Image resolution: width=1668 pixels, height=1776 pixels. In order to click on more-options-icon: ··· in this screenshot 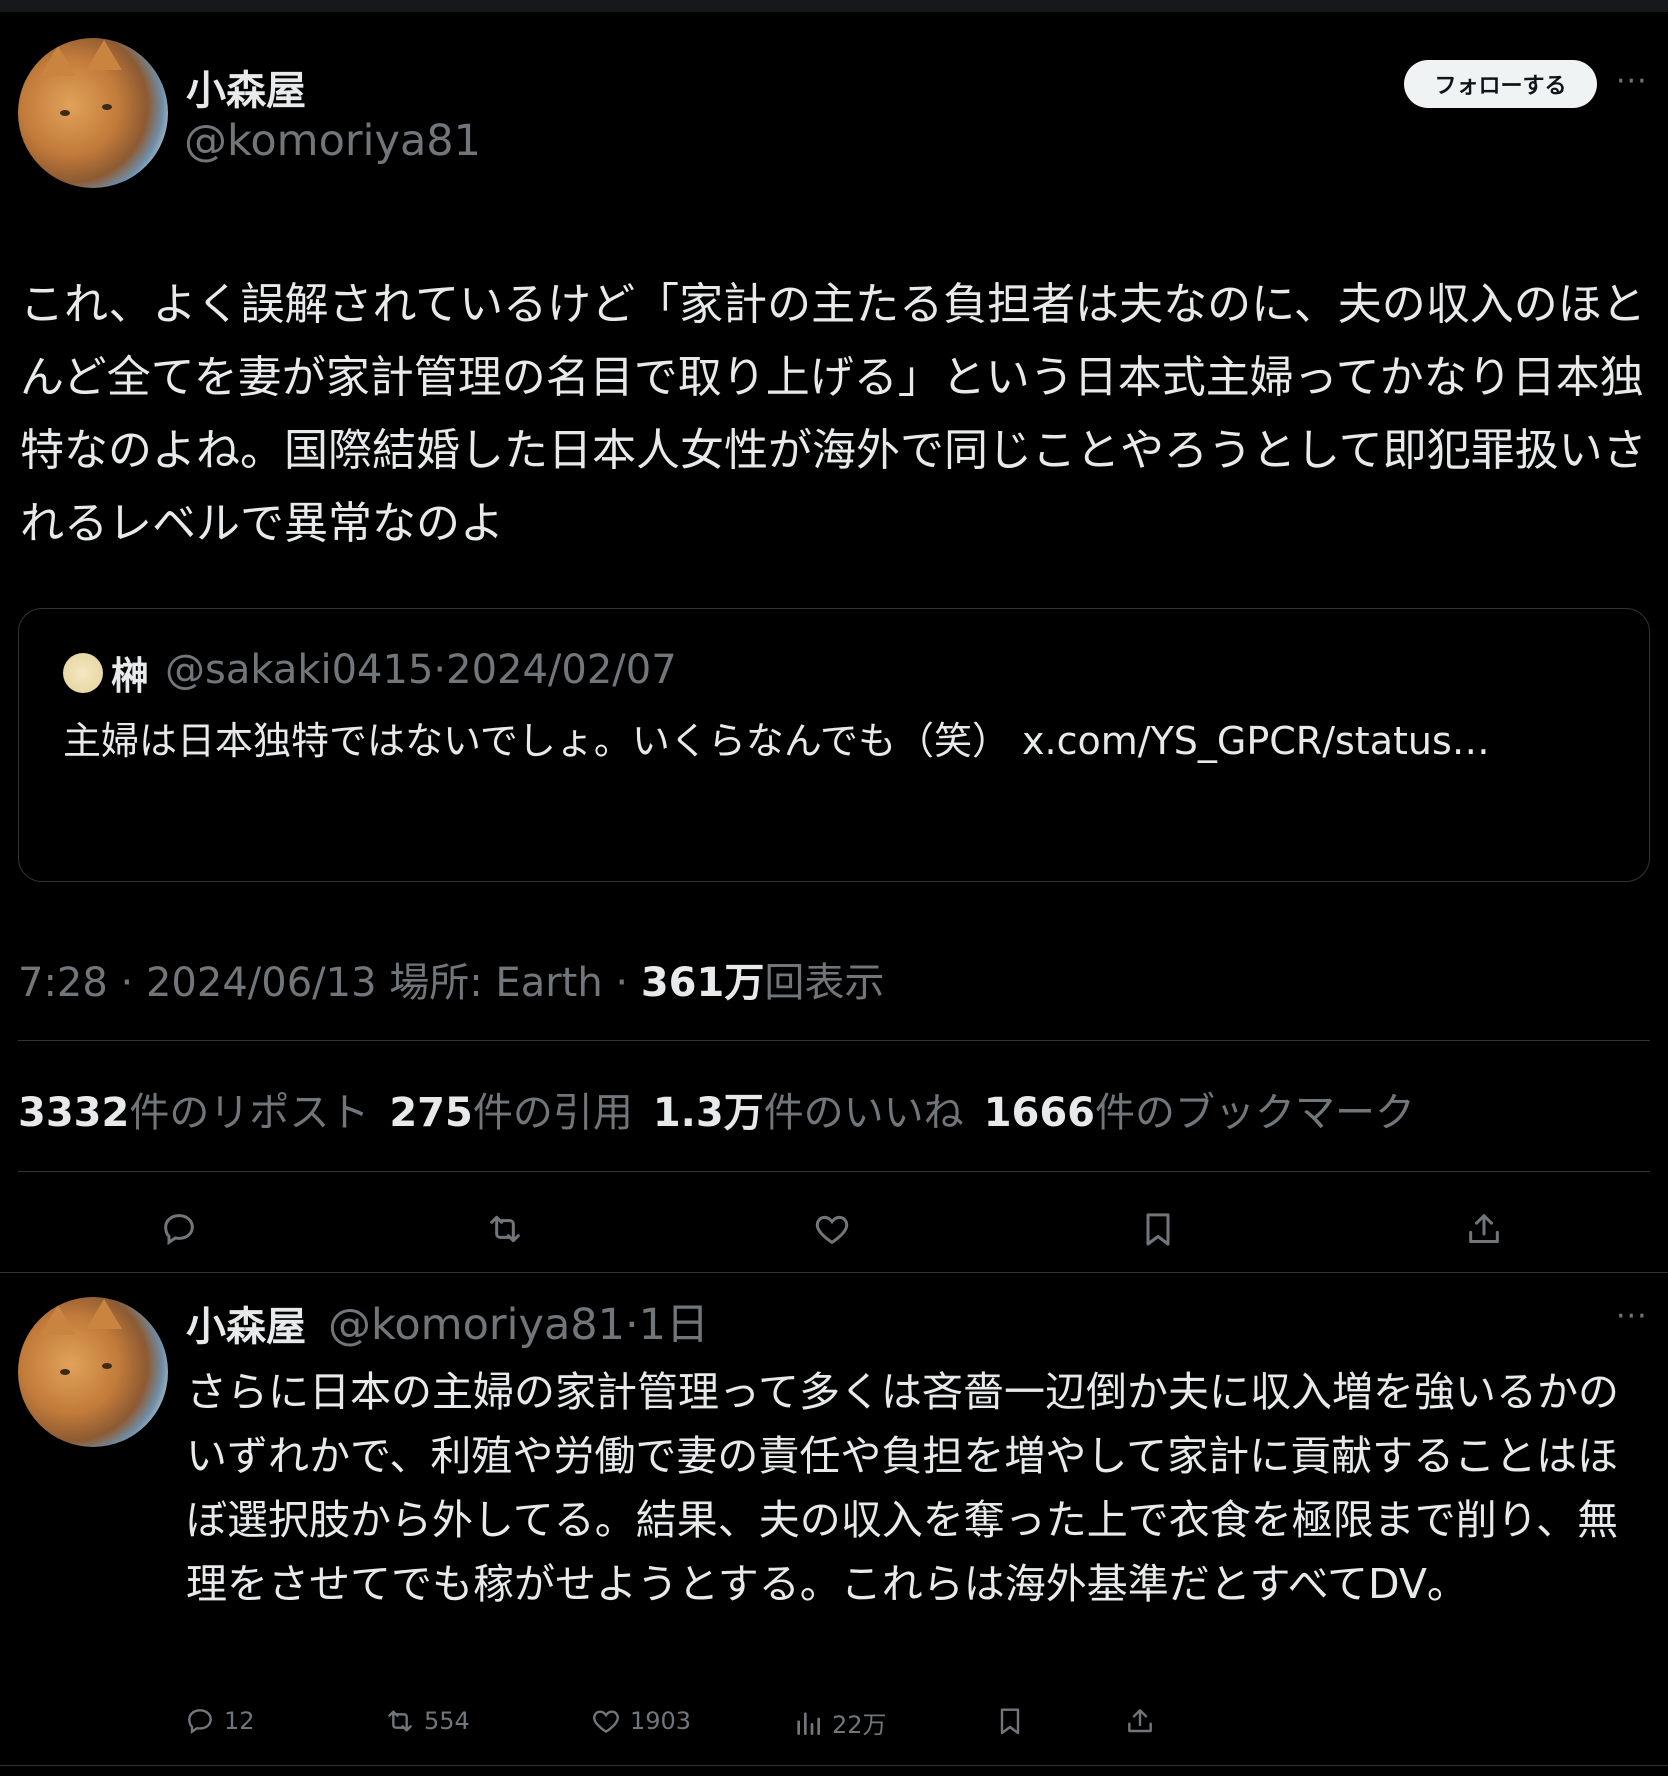, I will do `click(1632, 82)`.